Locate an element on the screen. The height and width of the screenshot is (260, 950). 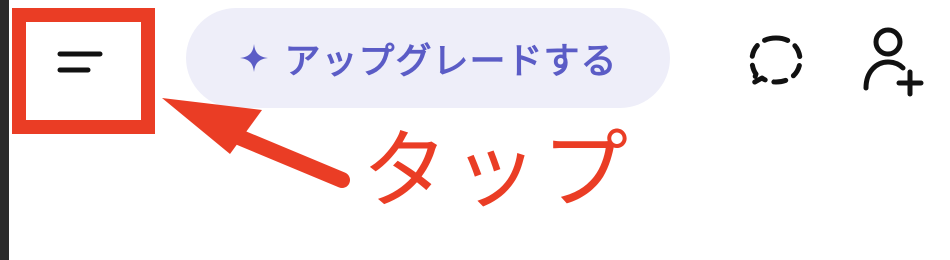
sparkle-icon is located at coordinates (254, 58).